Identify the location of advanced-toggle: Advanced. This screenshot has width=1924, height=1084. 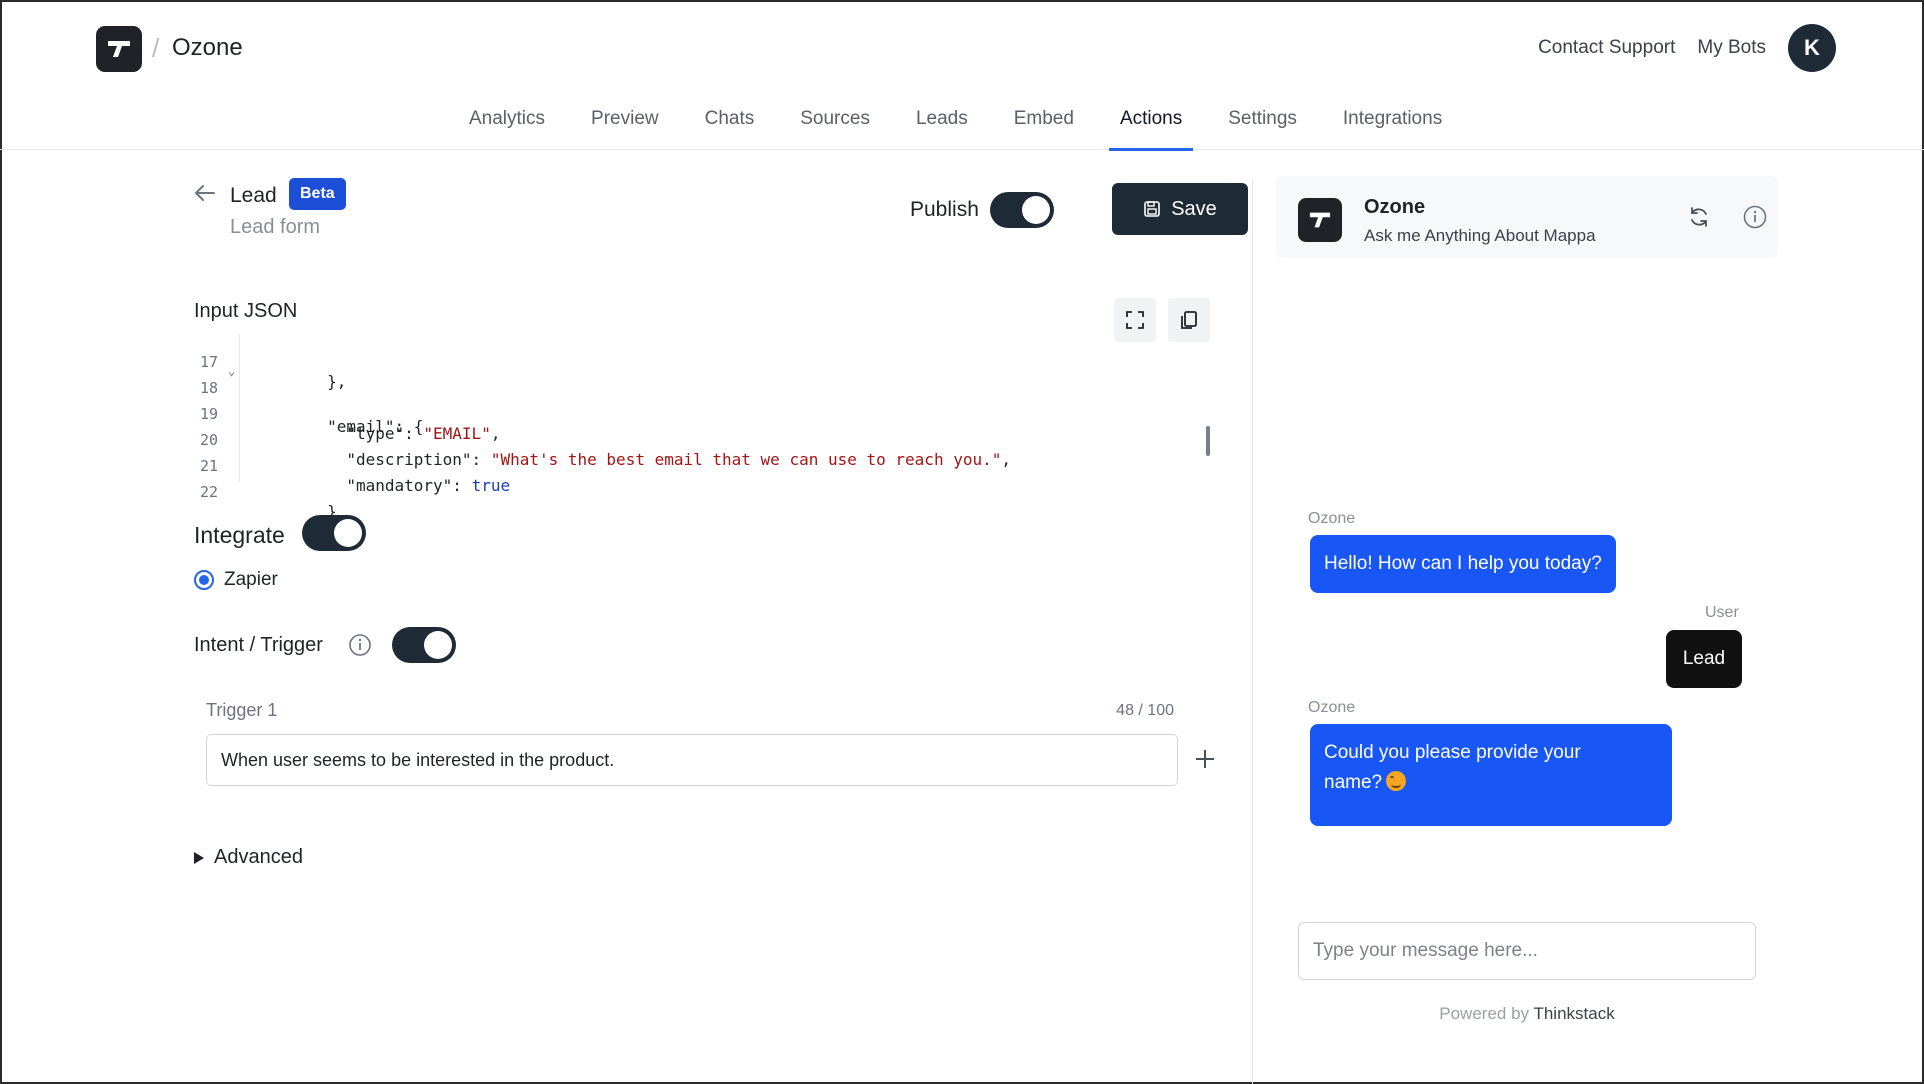
(248, 857).